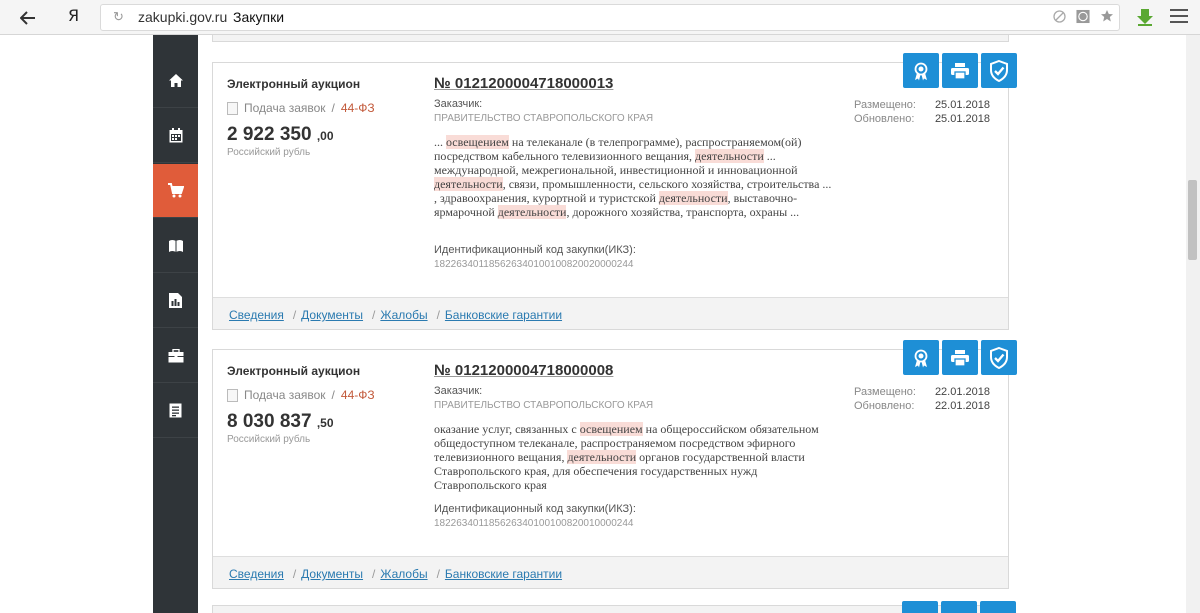  I want to click on initial-price: 8 030 837 ,50, so click(280, 422).